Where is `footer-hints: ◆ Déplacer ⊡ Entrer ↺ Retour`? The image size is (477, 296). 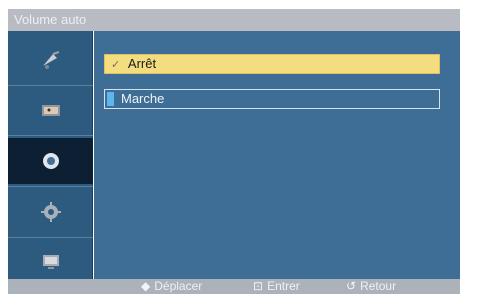
footer-hints: ◆ Déplacer ⊡ Entrer ↺ Retour is located at coordinates (234, 286).